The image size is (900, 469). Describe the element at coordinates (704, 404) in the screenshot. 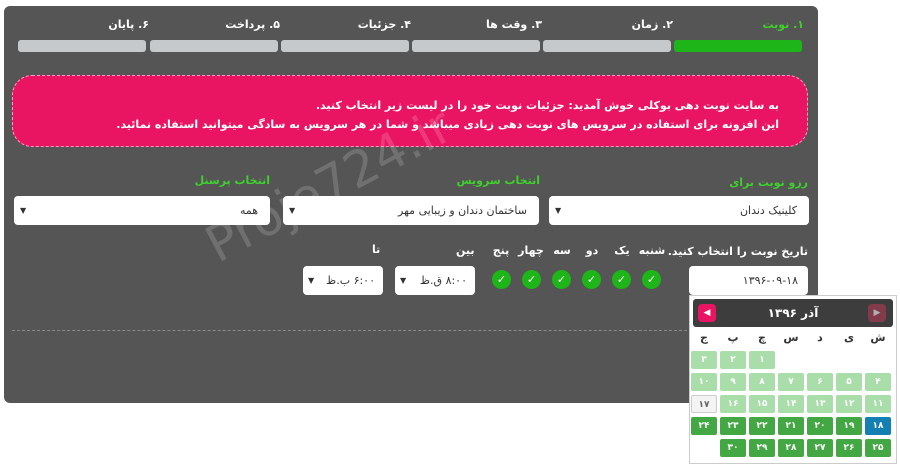

I see `calendar-day: ۱۷` at that location.